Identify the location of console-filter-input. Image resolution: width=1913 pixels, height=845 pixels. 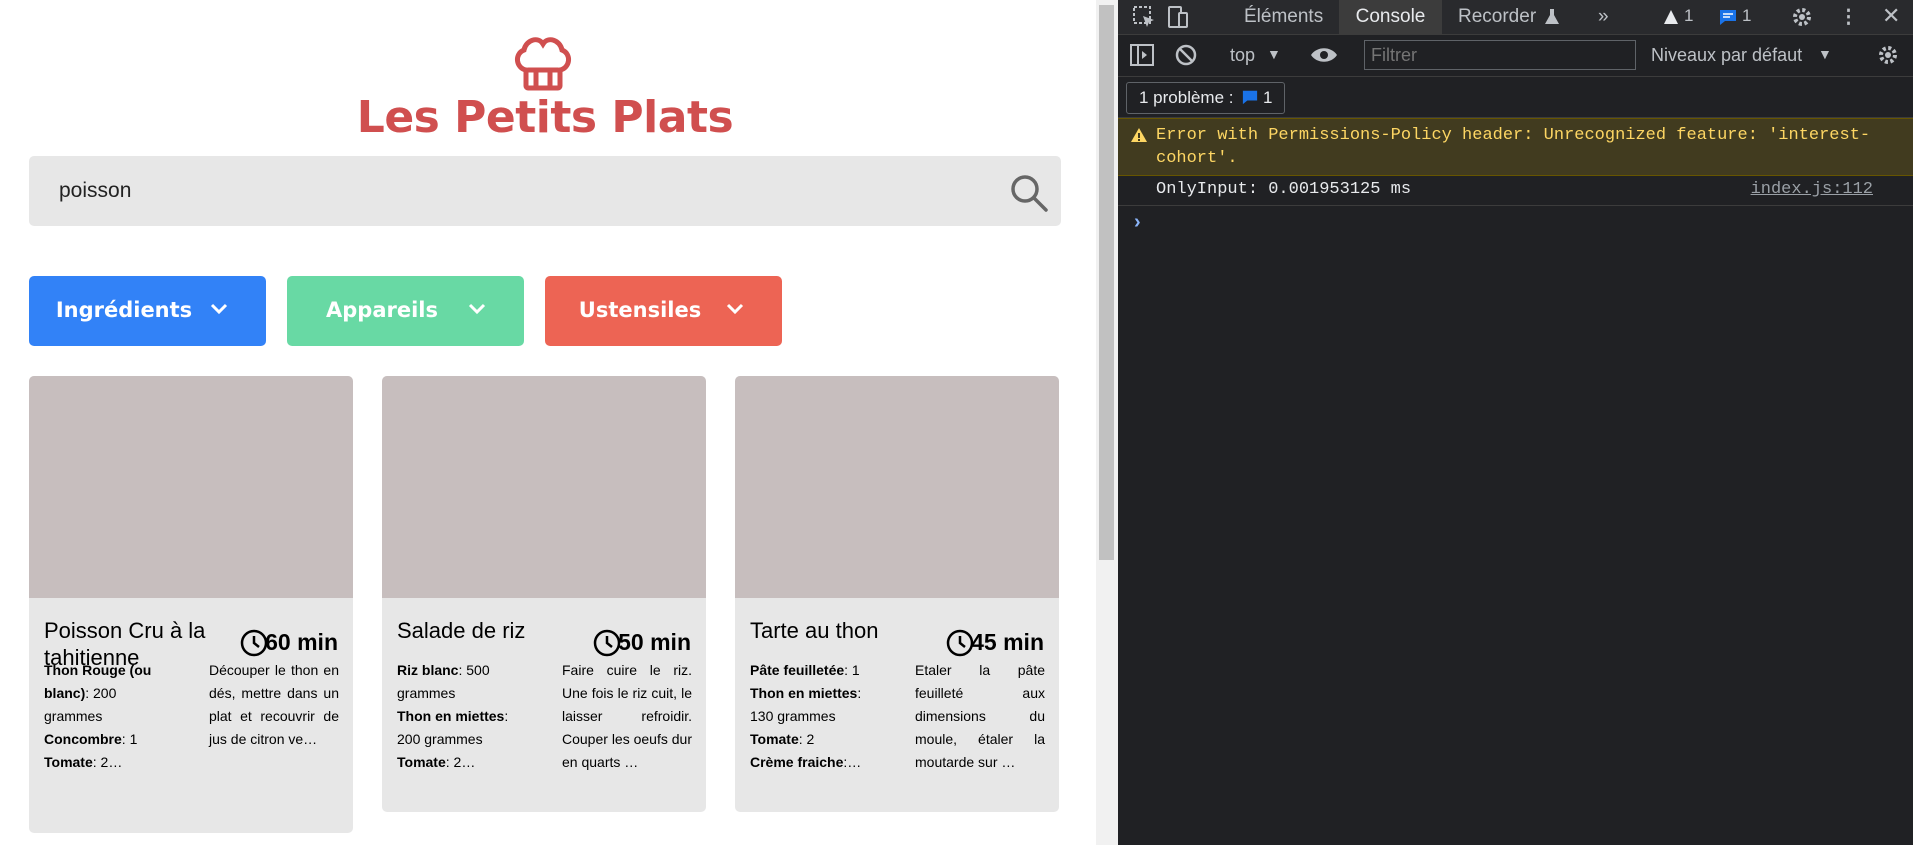
(1500, 55).